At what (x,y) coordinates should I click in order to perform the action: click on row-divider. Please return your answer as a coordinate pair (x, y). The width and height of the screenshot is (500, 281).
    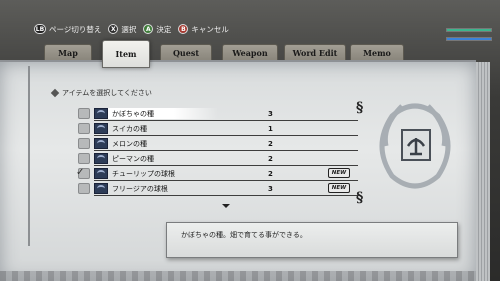
    Looking at the image, I should click on (226, 195).